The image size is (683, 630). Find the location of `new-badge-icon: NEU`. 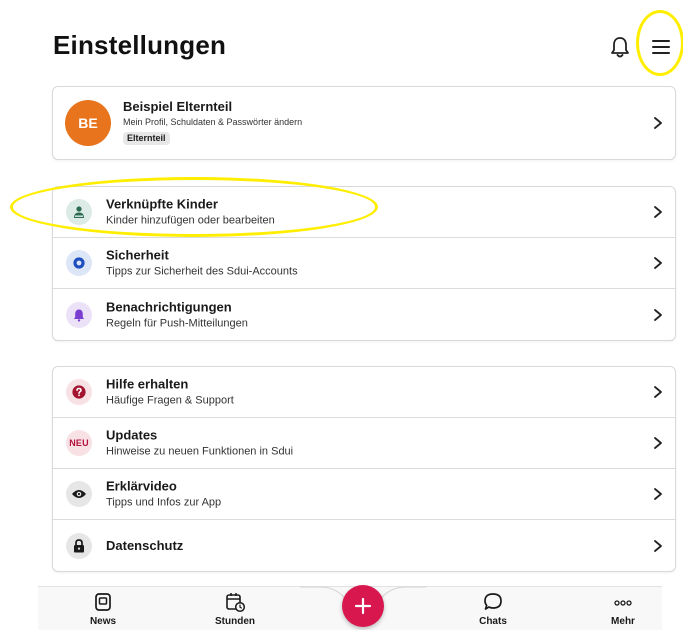

new-badge-icon: NEU is located at coordinates (79, 443).